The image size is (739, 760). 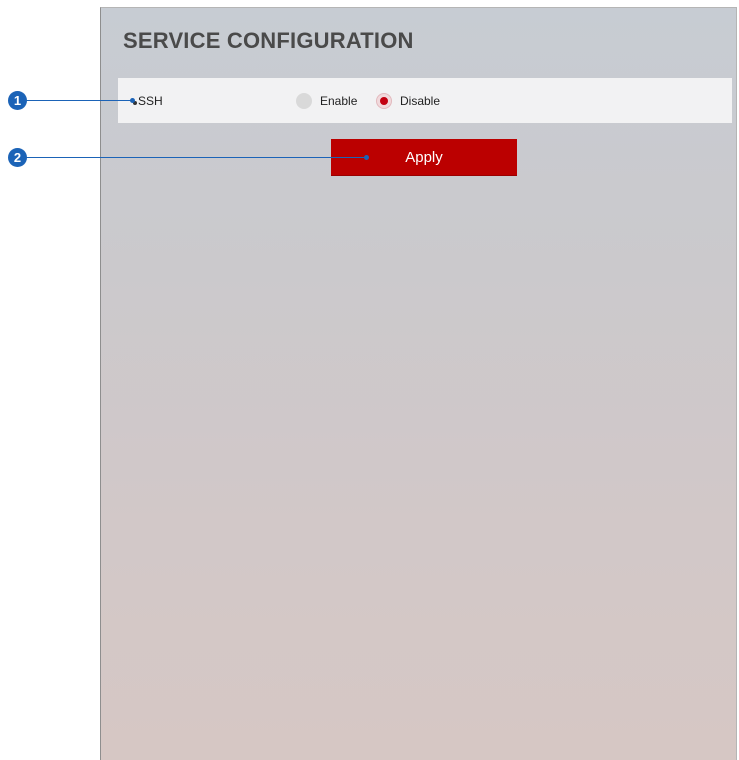 I want to click on callout-2-endpoint, so click(x=366, y=157).